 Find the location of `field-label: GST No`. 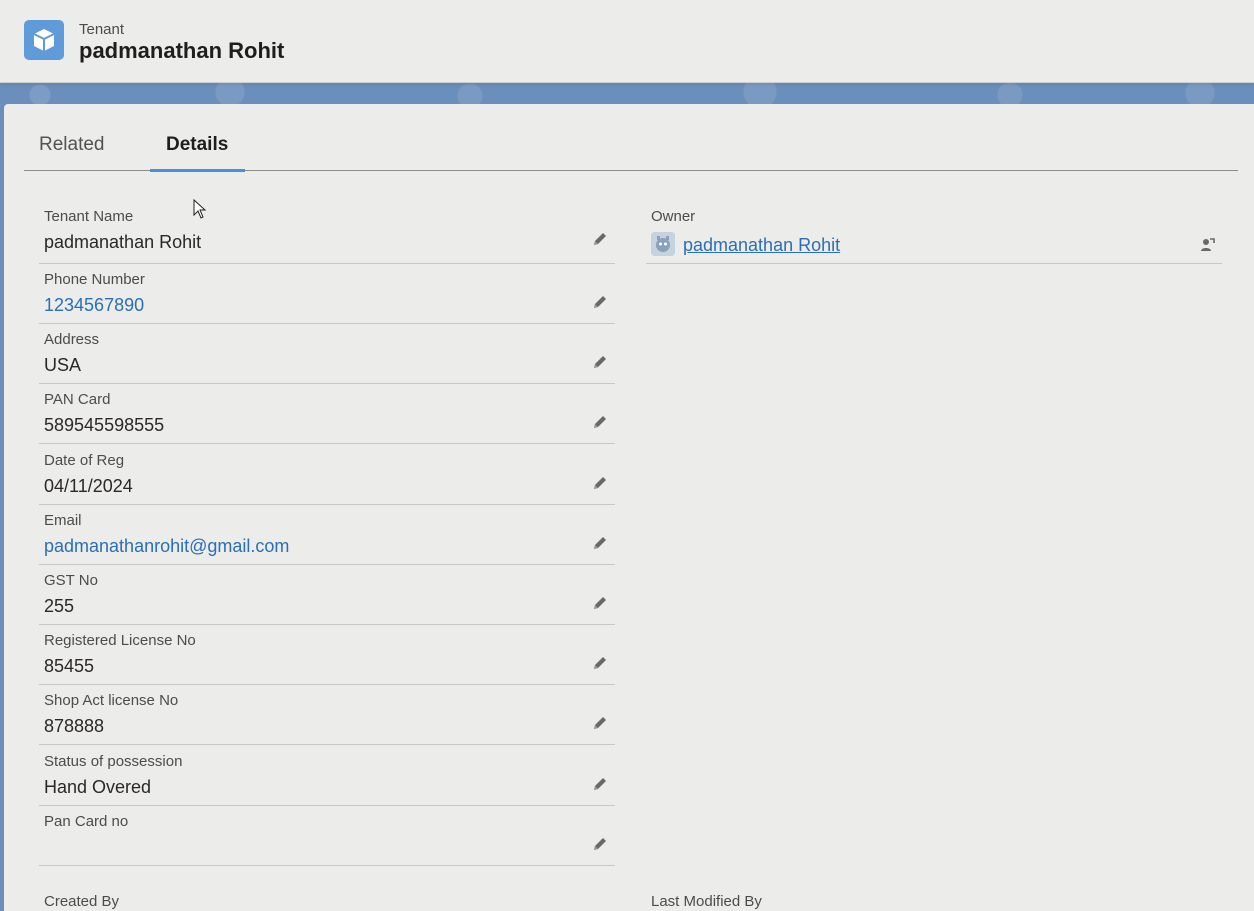

field-label: GST No is located at coordinates (71, 580).